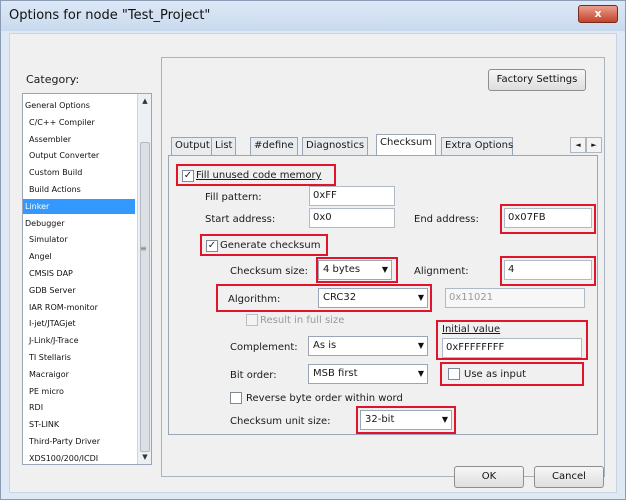 This screenshot has width=626, height=500. Describe the element at coordinates (313, 16) in the screenshot. I see `title-bar: Options for node "Test_Project" x` at that location.